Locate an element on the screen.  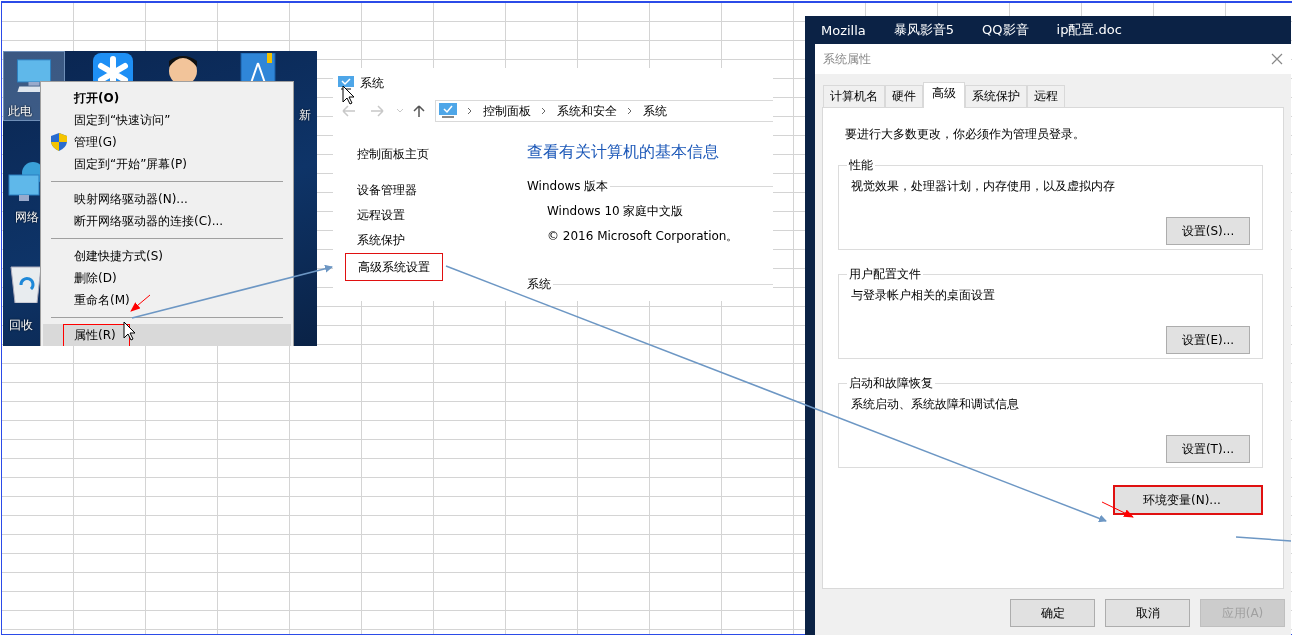
page-heading: 查看有关计算机的基本信息 is located at coordinates (623, 152).